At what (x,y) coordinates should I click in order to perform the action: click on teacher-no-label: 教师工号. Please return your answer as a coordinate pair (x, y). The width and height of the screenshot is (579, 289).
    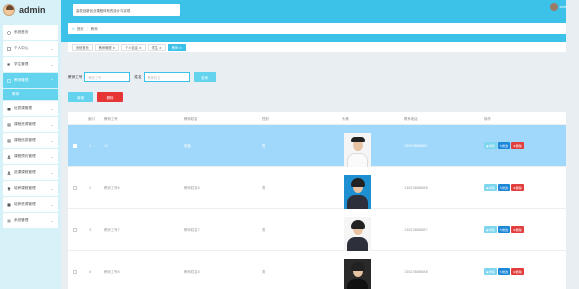
    Looking at the image, I should click on (75, 76).